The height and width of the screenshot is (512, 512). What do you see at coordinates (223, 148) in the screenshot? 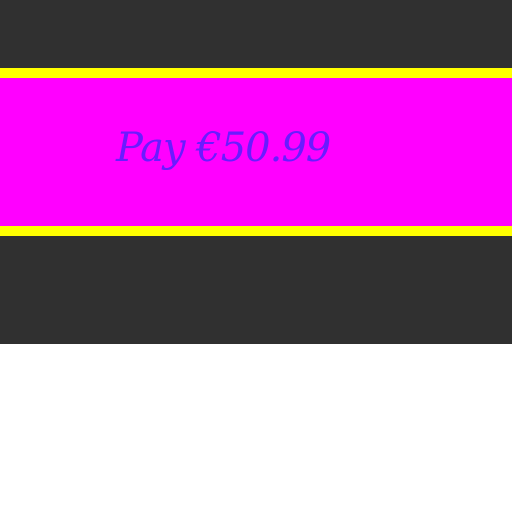
I see `pay-button-label: Pay €50.99` at bounding box center [223, 148].